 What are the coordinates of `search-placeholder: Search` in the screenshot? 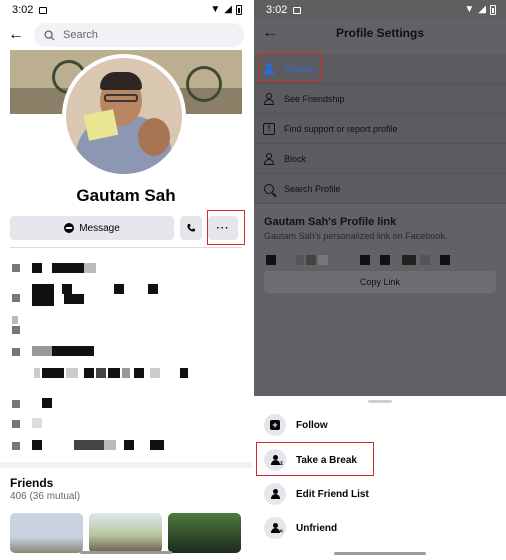 It's located at (80, 35).